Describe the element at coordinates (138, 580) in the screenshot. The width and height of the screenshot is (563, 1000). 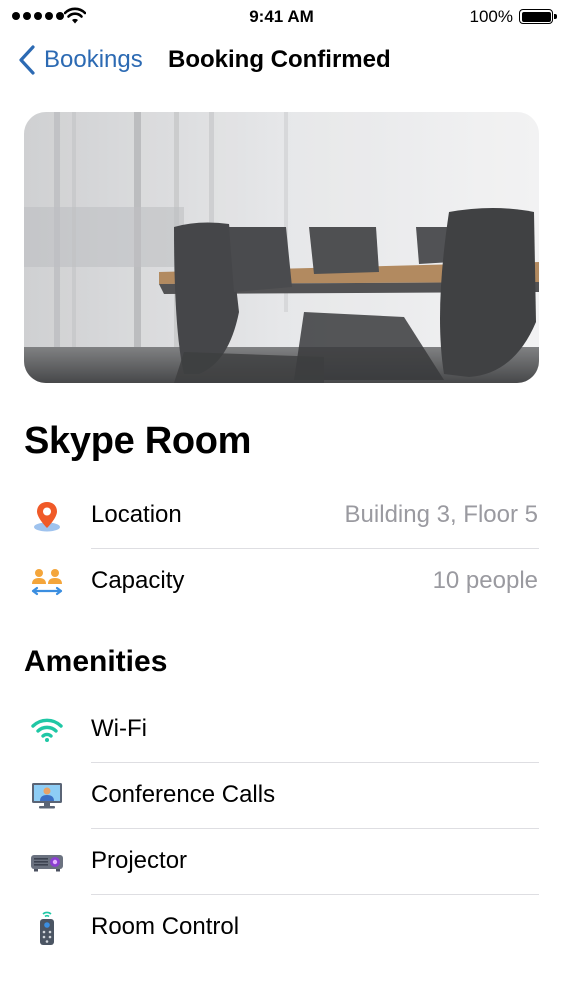
I see `capacity-label: Capacity` at that location.